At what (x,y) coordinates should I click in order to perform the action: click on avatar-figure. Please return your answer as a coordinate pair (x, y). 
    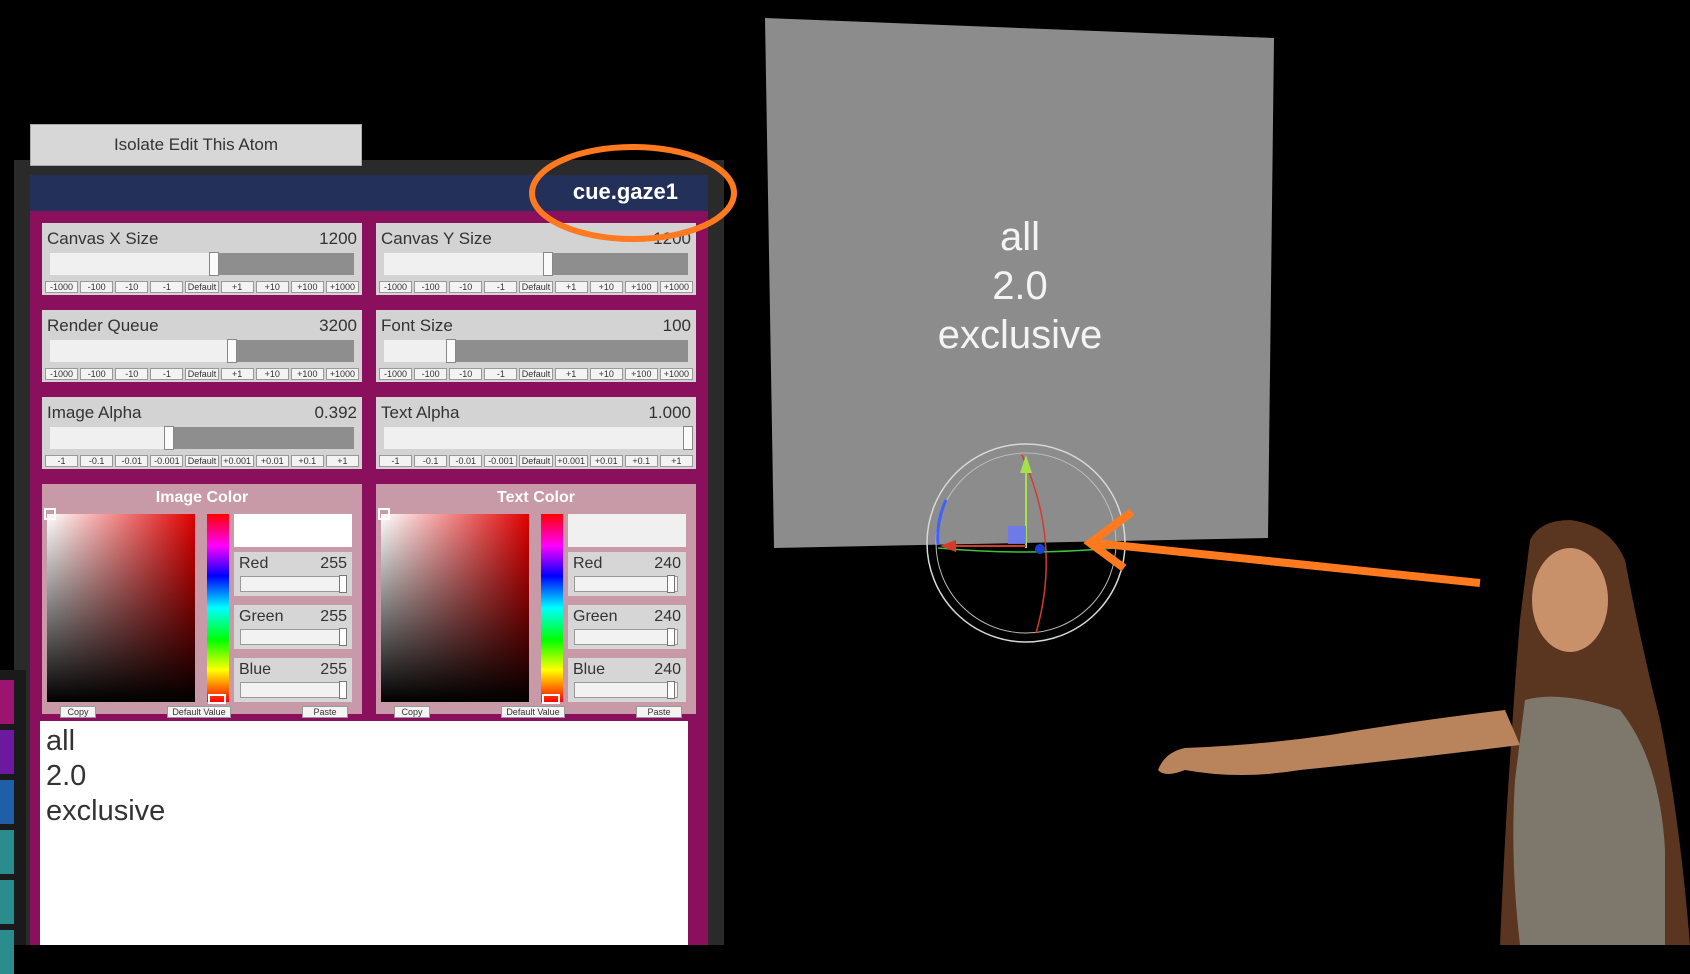
    Looking at the image, I should click on (1424, 732).